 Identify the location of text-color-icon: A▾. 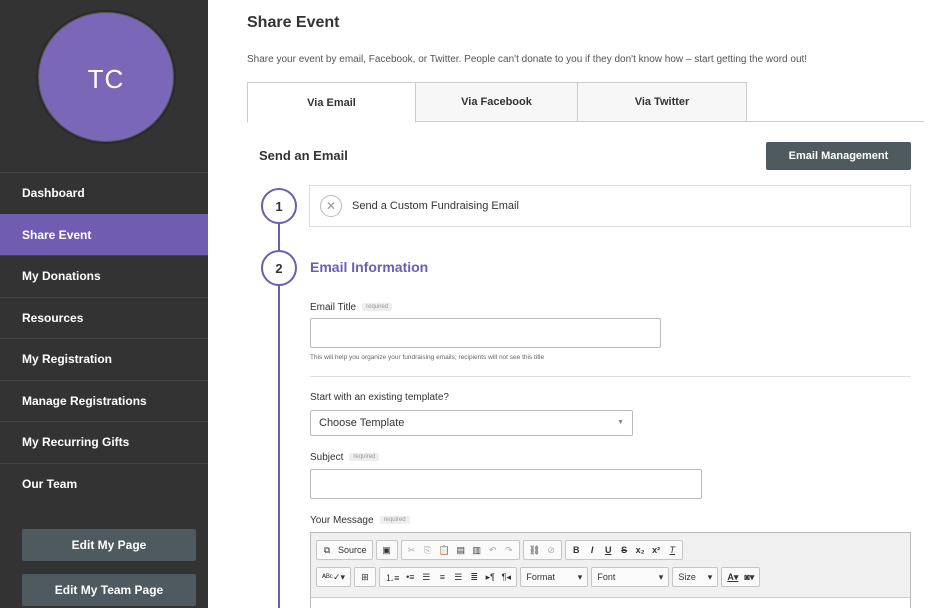
(732, 577).